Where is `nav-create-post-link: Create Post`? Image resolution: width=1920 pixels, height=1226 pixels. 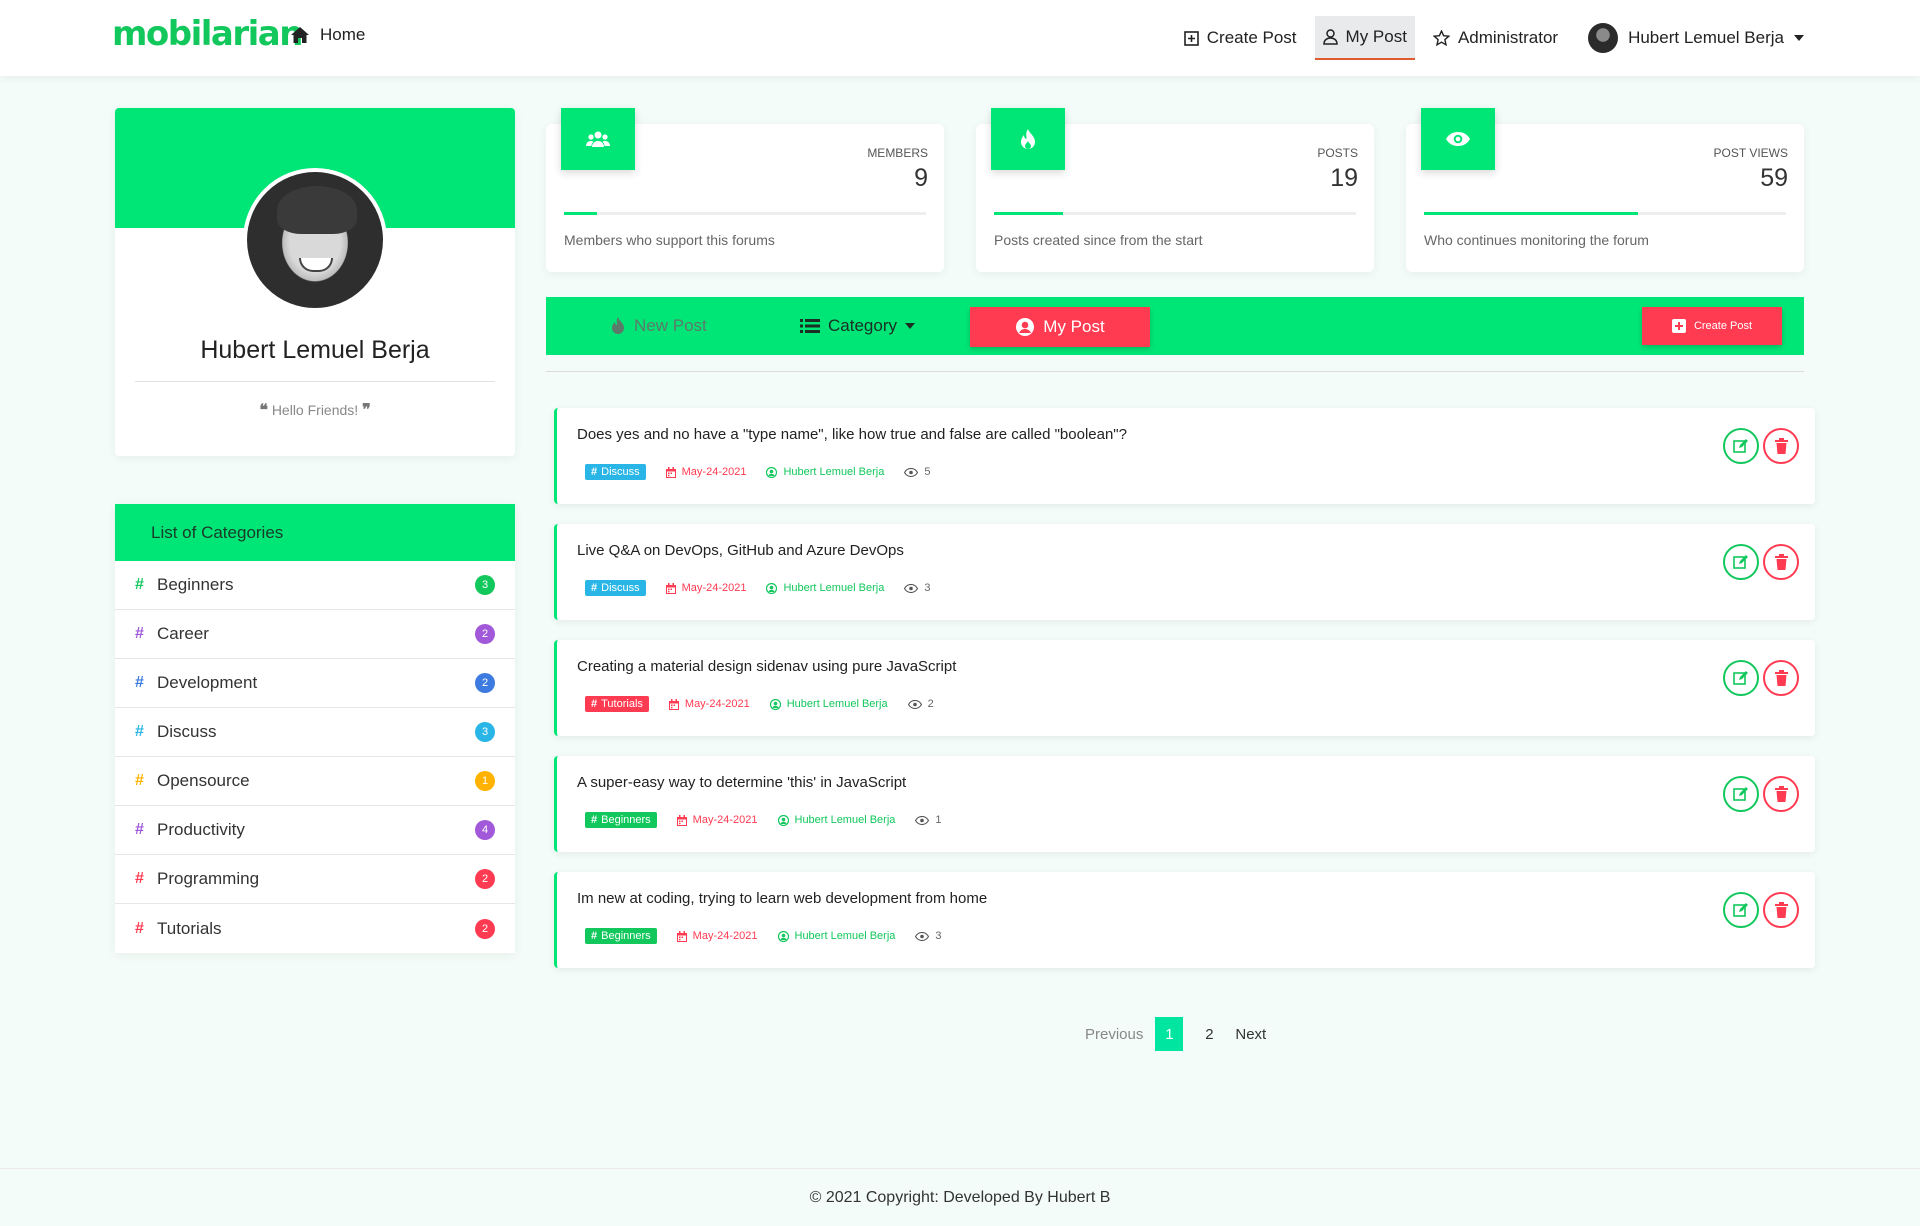 nav-create-post-link: Create Post is located at coordinates (1240, 38).